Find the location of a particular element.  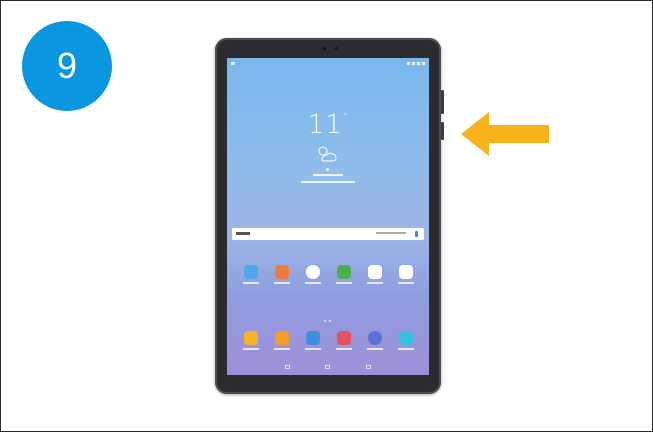

google-search-bar is located at coordinates (328, 234).